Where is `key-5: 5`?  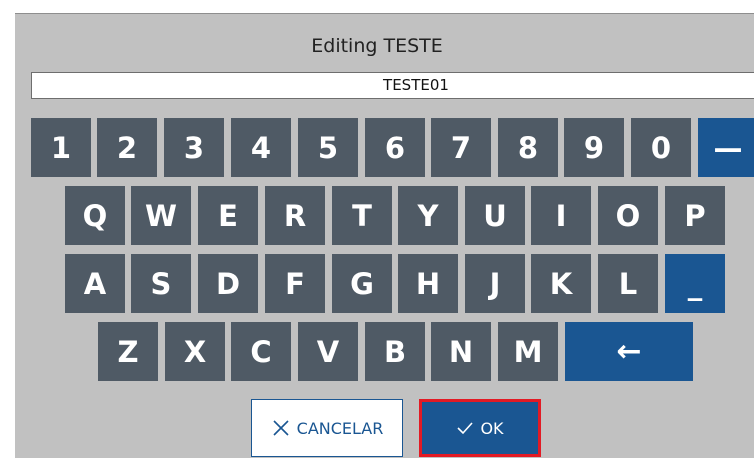 key-5: 5 is located at coordinates (328, 147).